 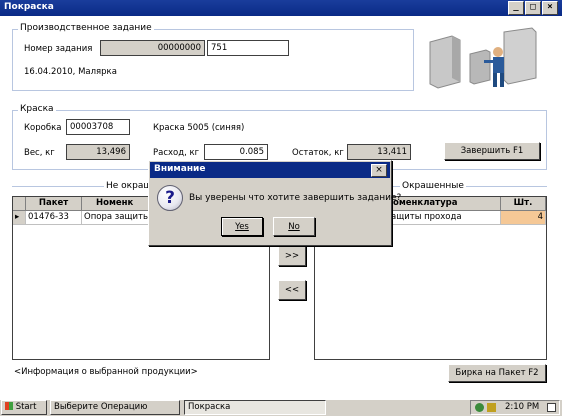 What do you see at coordinates (180, 169) in the screenshot?
I see `dialog-title: Внимание` at bounding box center [180, 169].